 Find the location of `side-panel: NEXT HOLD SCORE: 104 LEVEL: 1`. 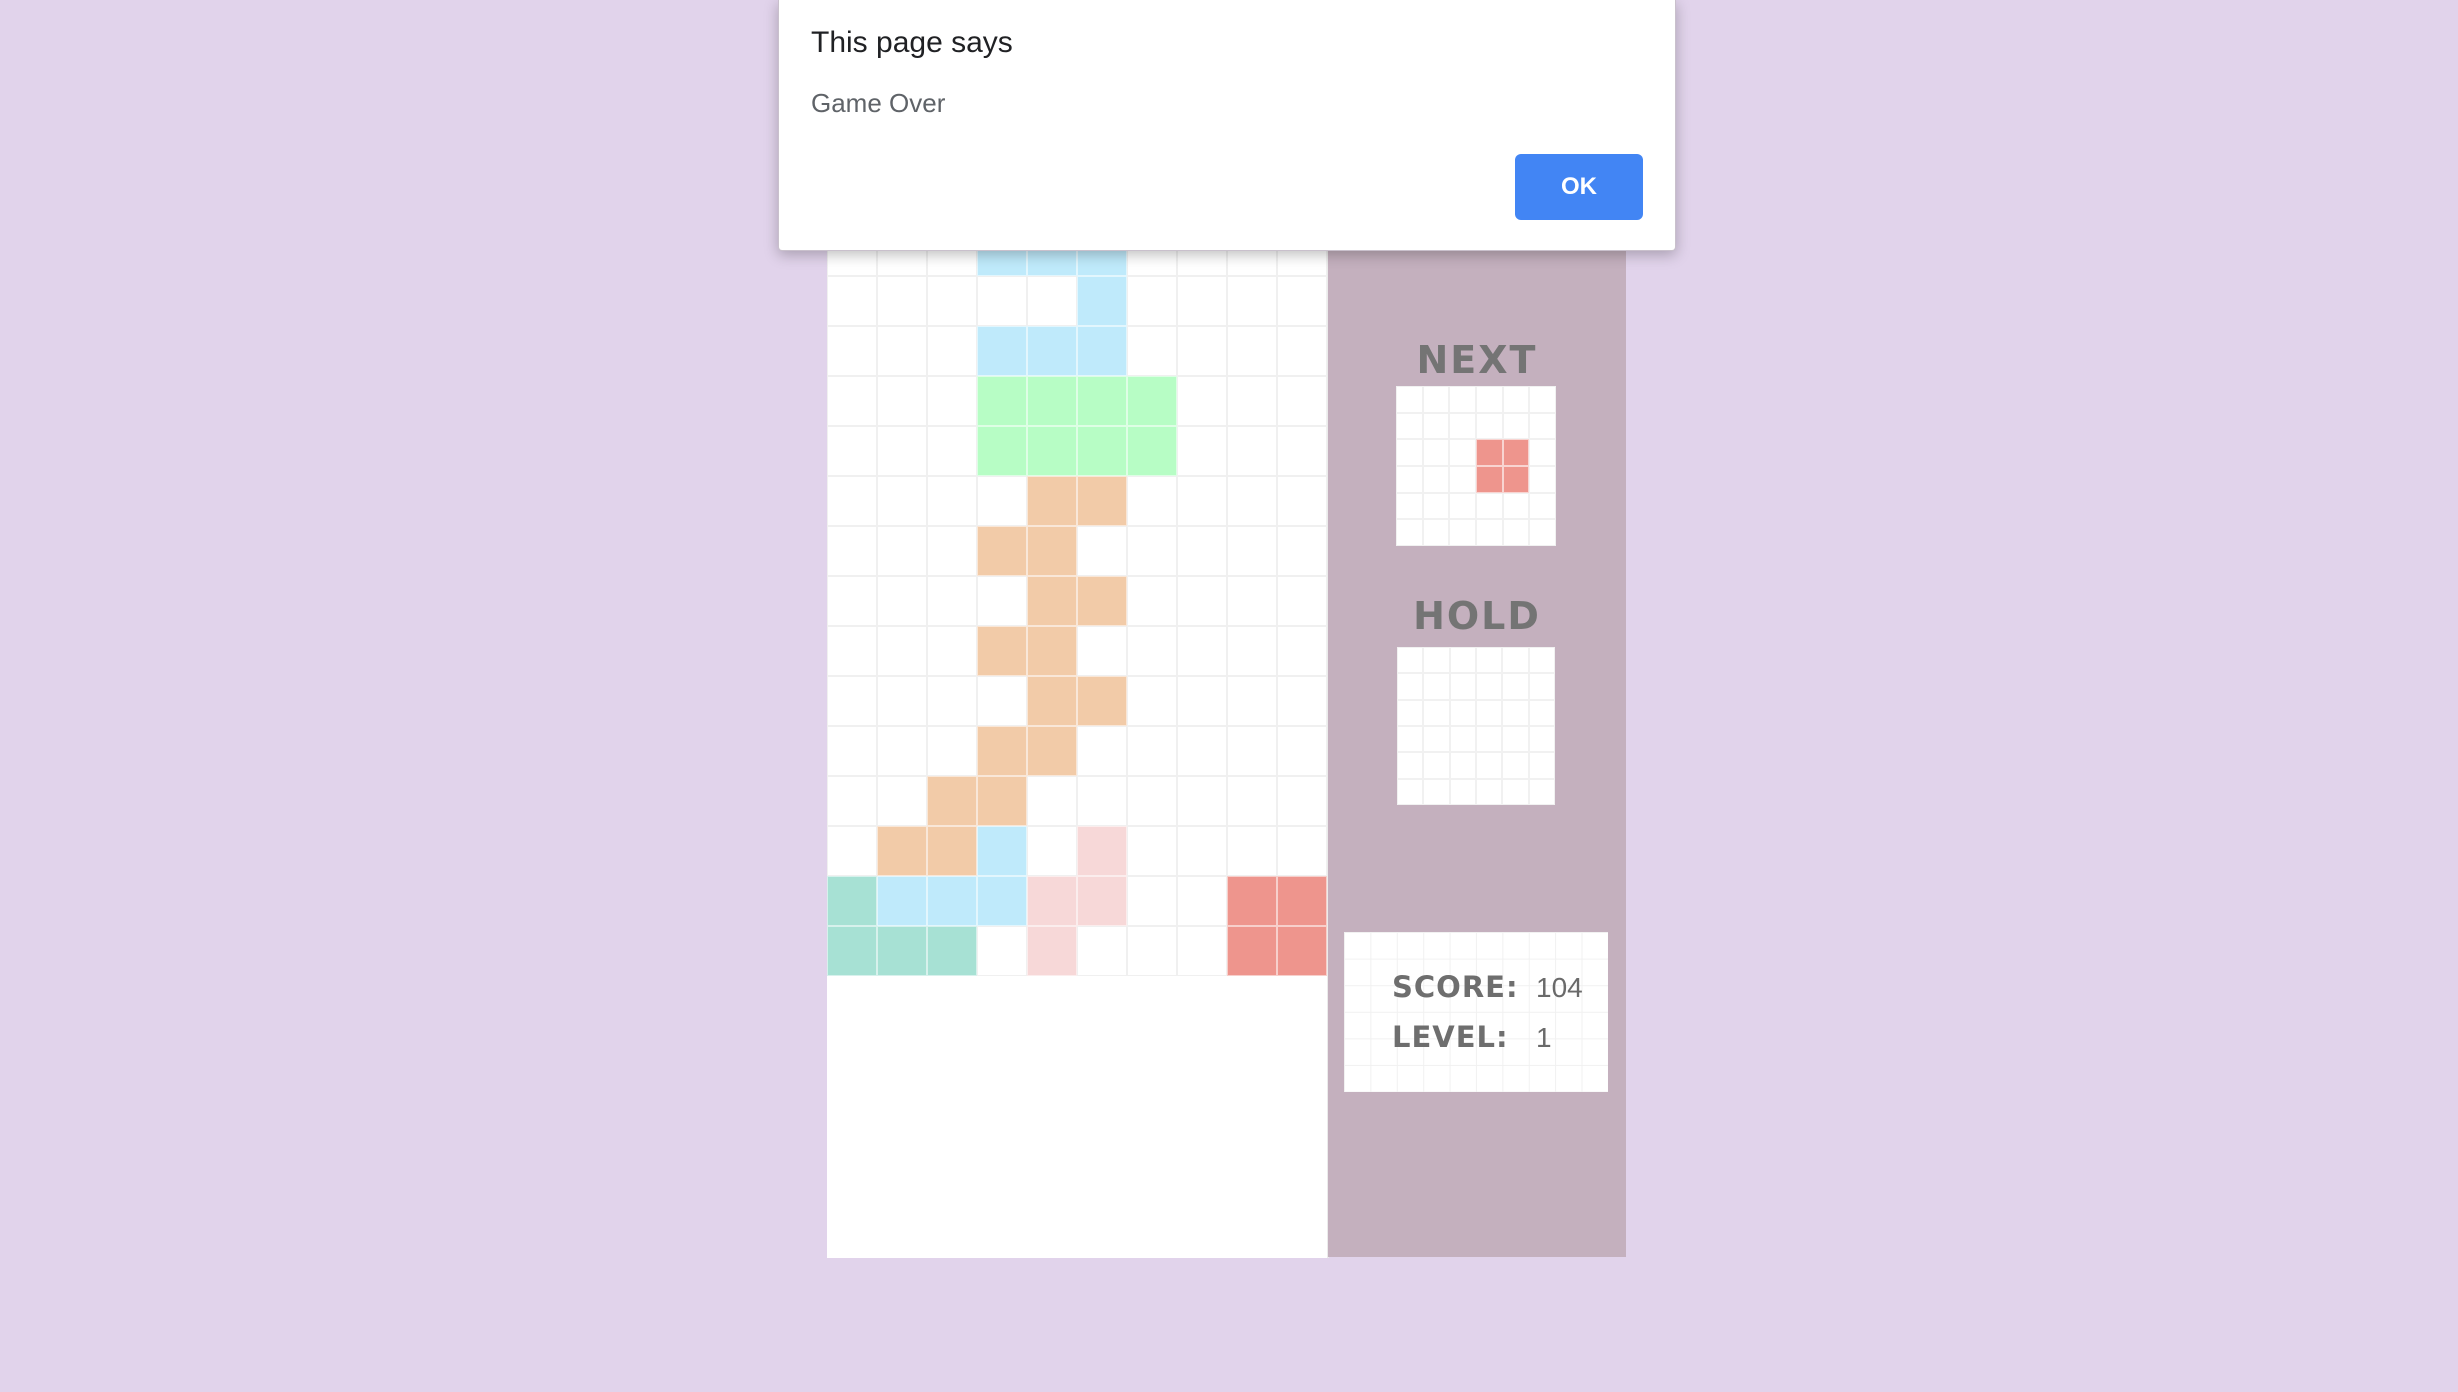

side-panel: NEXT HOLD SCORE: 104 LEVEL: 1 is located at coordinates (1477, 753).